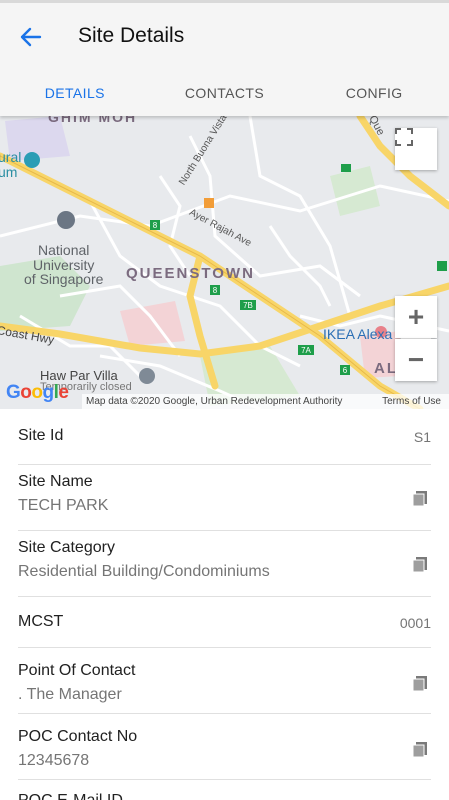 This screenshot has width=449, height=800. Describe the element at coordinates (422, 437) in the screenshot. I see `site-id-value: S1` at that location.